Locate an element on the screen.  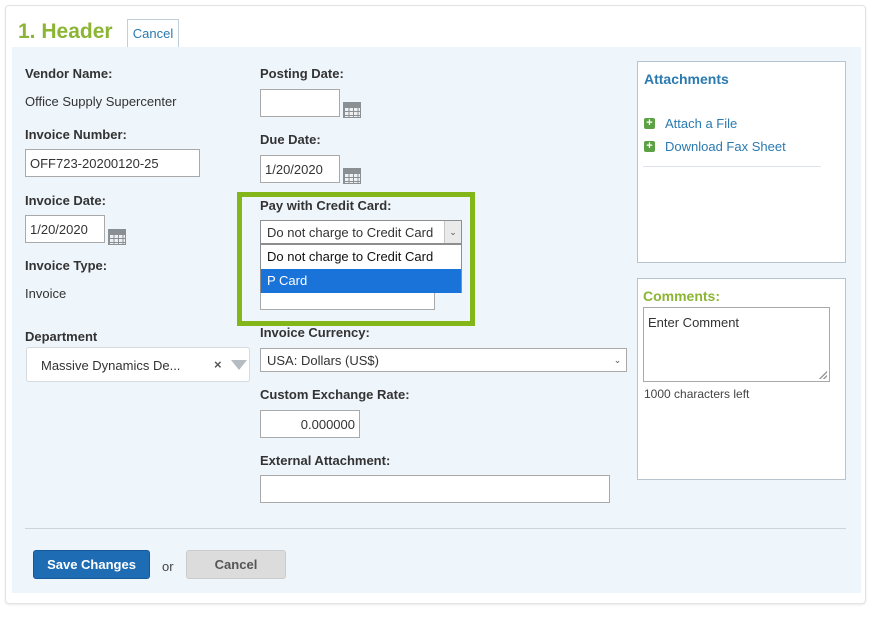
due-date-label: Due Date: is located at coordinates (290, 139).